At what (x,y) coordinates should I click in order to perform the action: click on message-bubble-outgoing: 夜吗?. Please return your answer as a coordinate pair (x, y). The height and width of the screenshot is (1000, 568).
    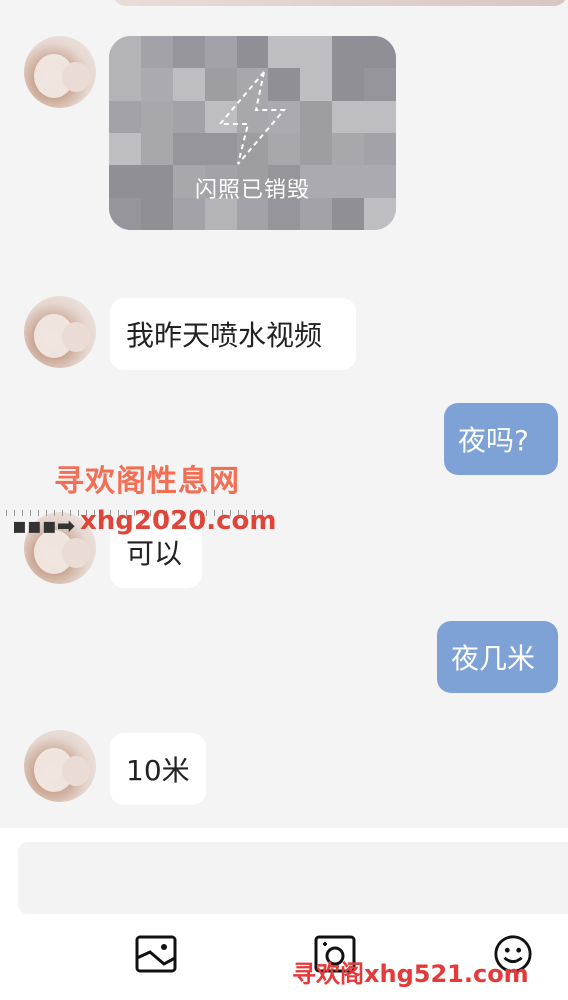
    Looking at the image, I should click on (501, 439).